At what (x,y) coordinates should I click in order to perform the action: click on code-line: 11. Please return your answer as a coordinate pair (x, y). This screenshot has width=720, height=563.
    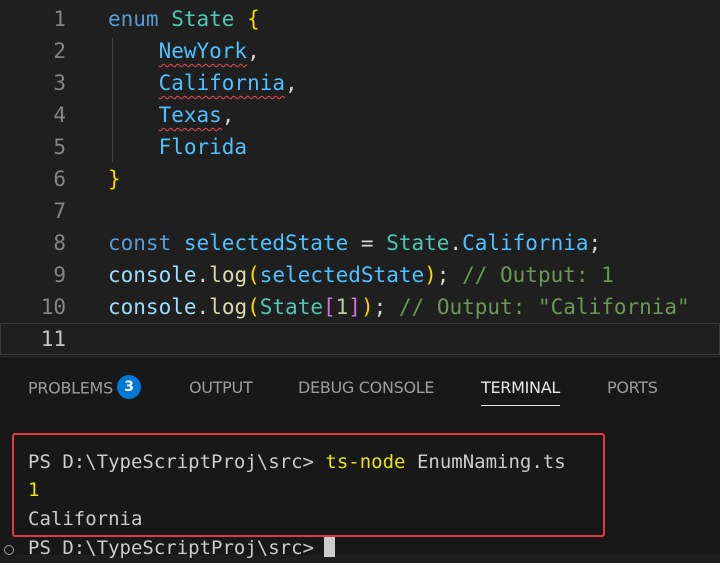
    Looking at the image, I should click on (360, 339).